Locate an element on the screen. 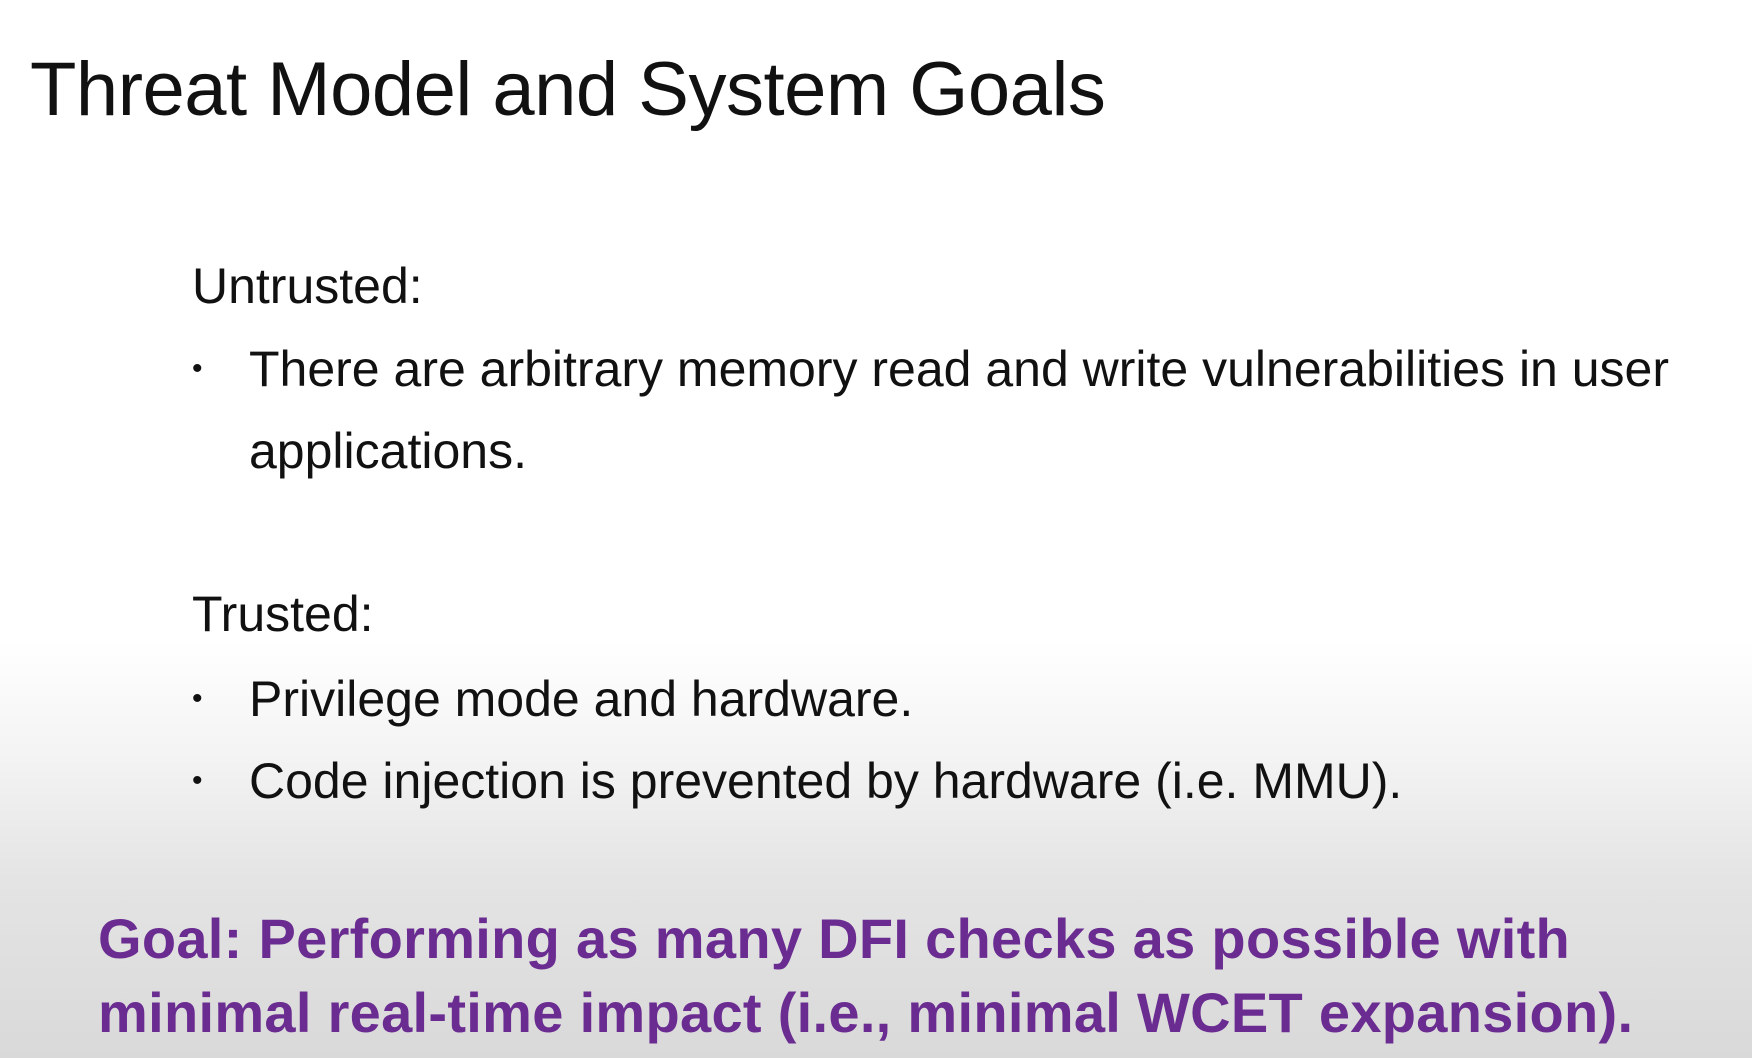 This screenshot has height=1058, width=1752. bullet-text: Privilege mode and hardware. is located at coordinates (581, 699).